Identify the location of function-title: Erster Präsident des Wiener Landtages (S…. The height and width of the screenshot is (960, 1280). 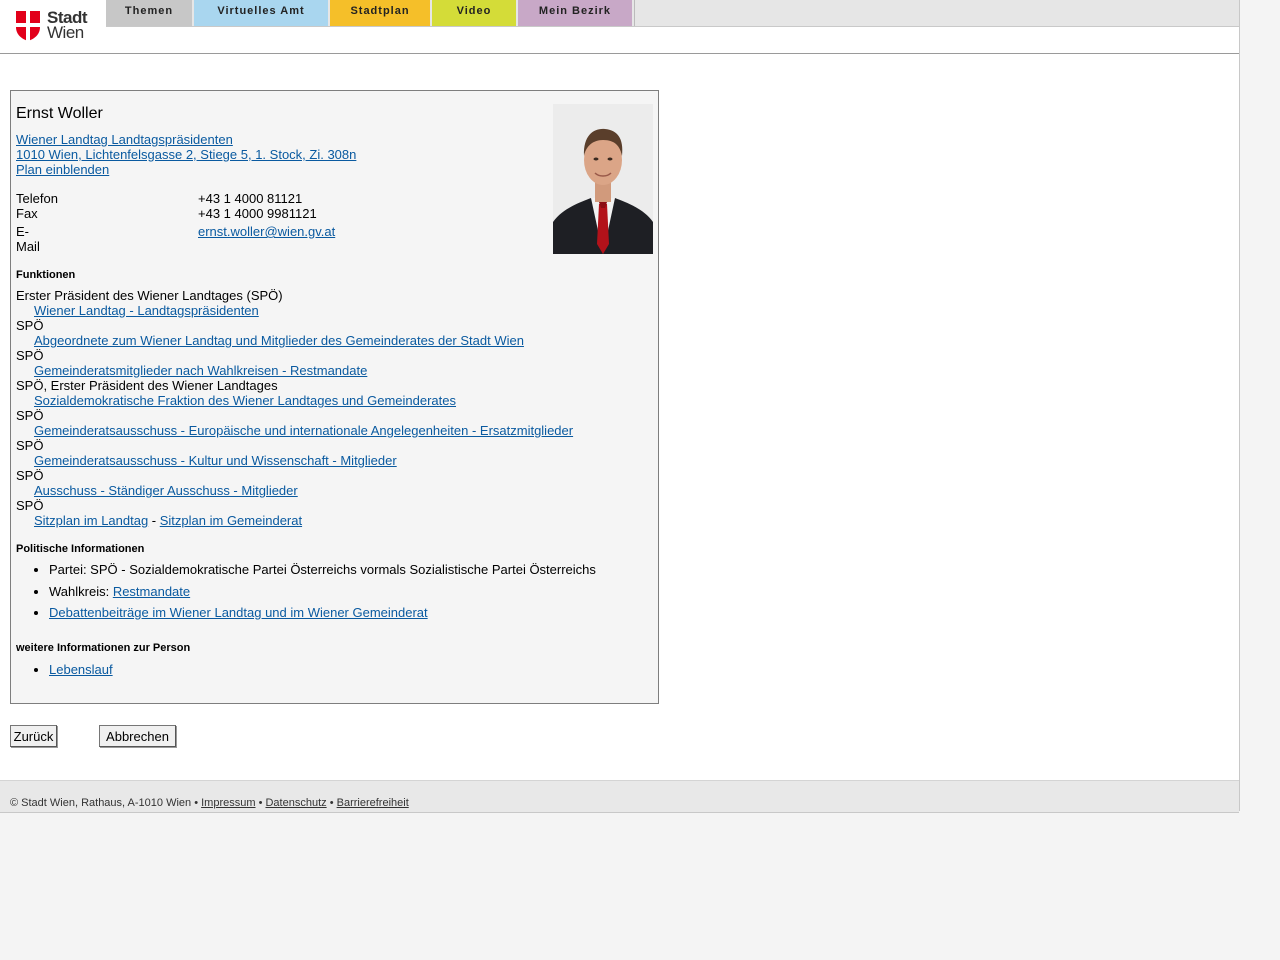
(149, 295).